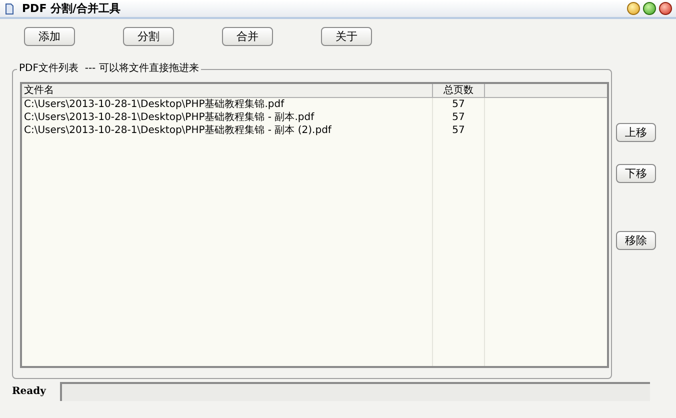  Describe the element at coordinates (227, 130) in the screenshot. I see `file-path-cell: C:\Users\2013-10-28-1\Desktop\PHP基础教程集锦 - 副本 (2).pdf` at that location.